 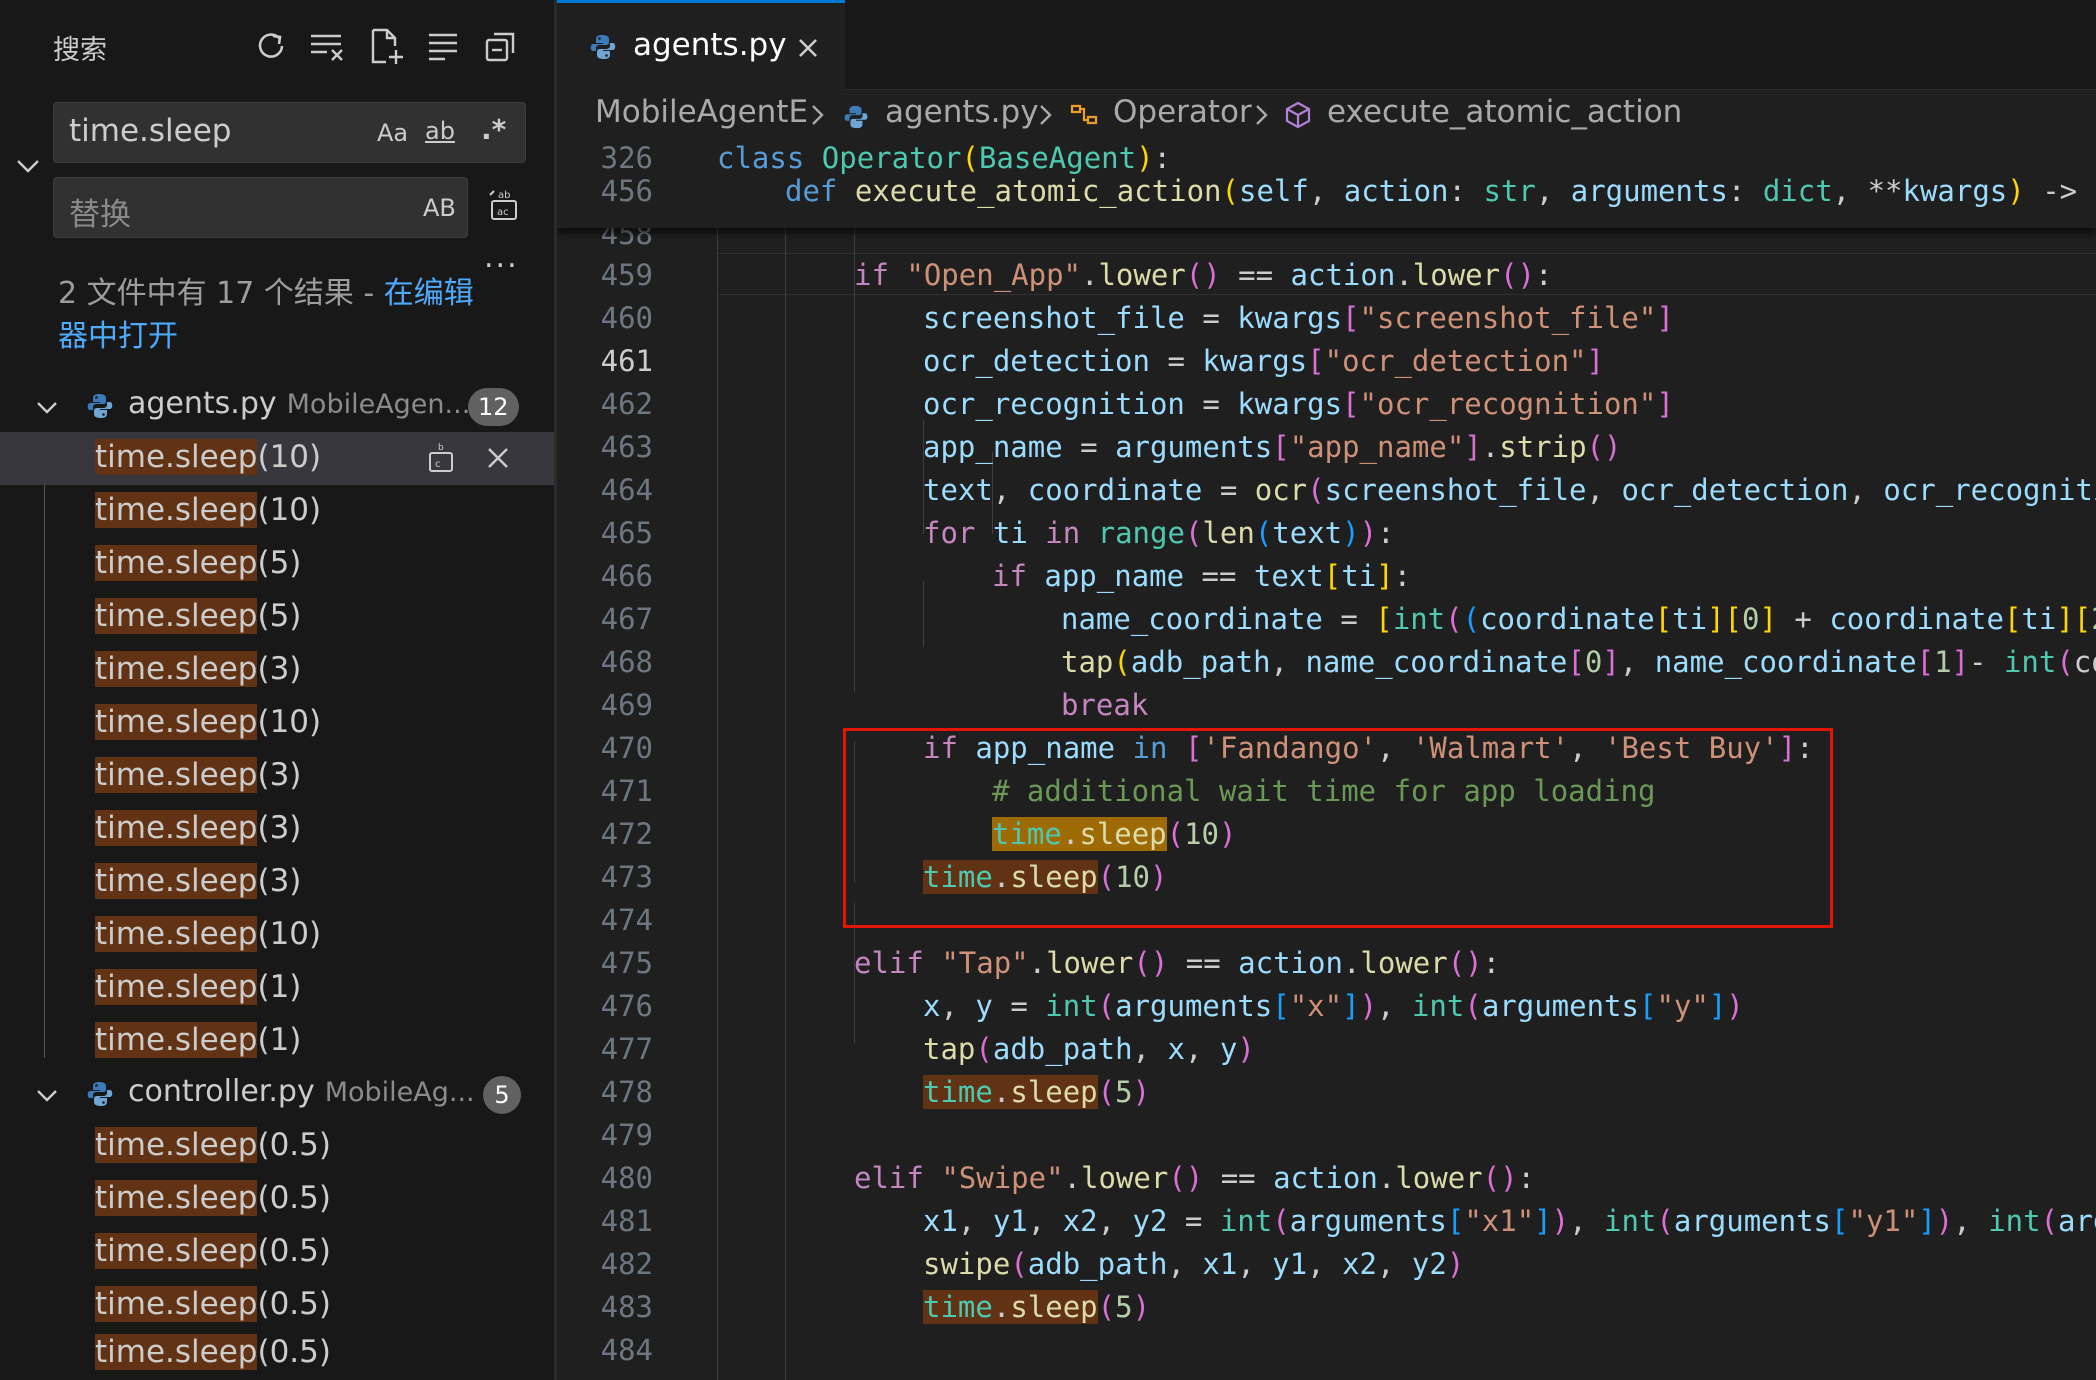 I want to click on search-input: time.sleep Aa ab .*, so click(x=289, y=132).